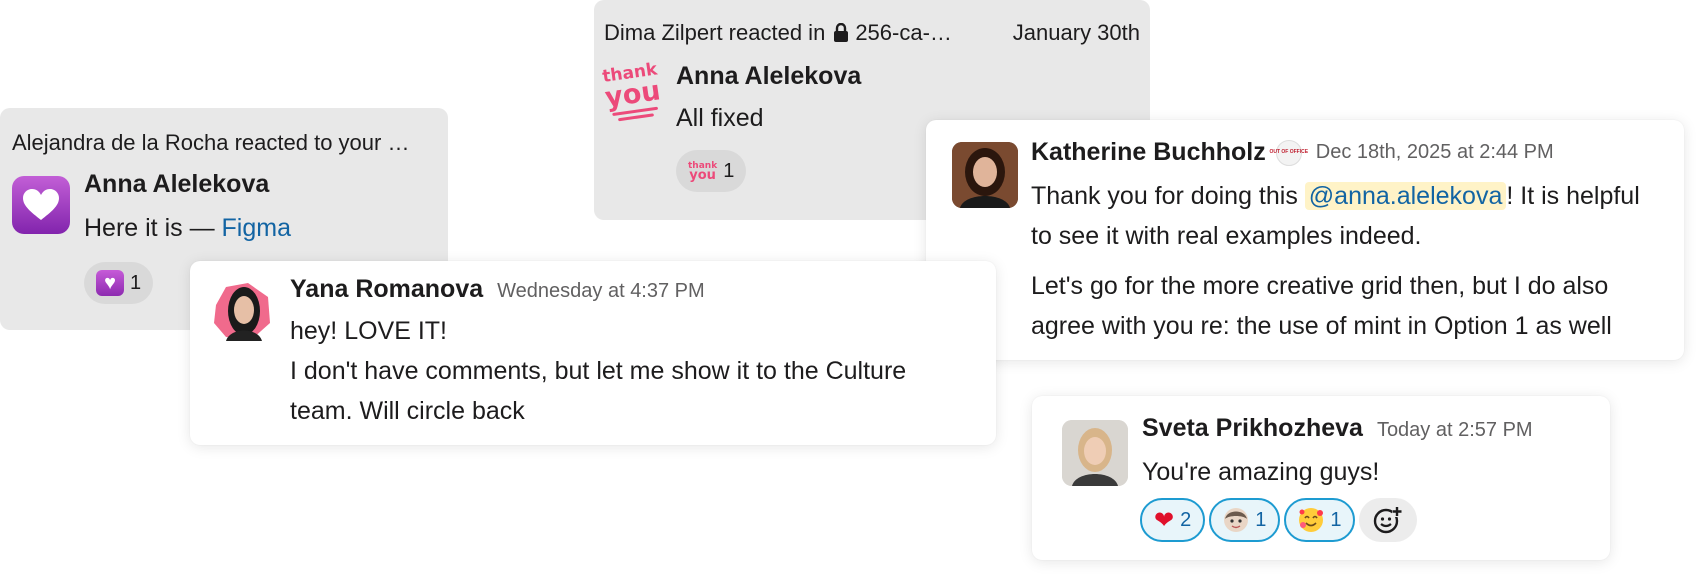 Image resolution: width=1702 pixels, height=586 pixels. What do you see at coordinates (1261, 472) in the screenshot?
I see `message-text: You're amazing guys!` at bounding box center [1261, 472].